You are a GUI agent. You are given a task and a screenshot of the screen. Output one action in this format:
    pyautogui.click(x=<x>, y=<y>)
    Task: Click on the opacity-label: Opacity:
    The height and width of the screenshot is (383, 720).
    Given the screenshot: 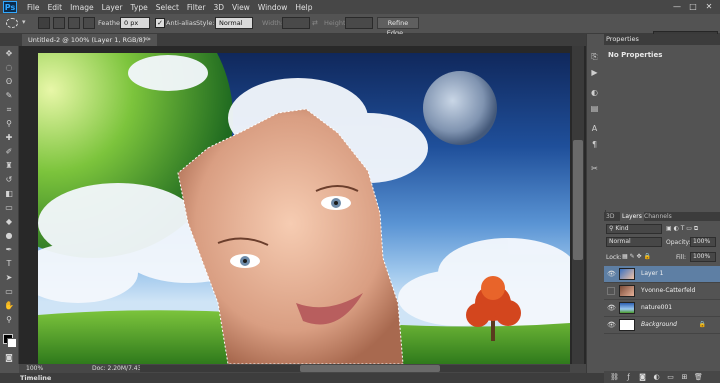 What is the action you would take?
    pyautogui.click(x=678, y=242)
    